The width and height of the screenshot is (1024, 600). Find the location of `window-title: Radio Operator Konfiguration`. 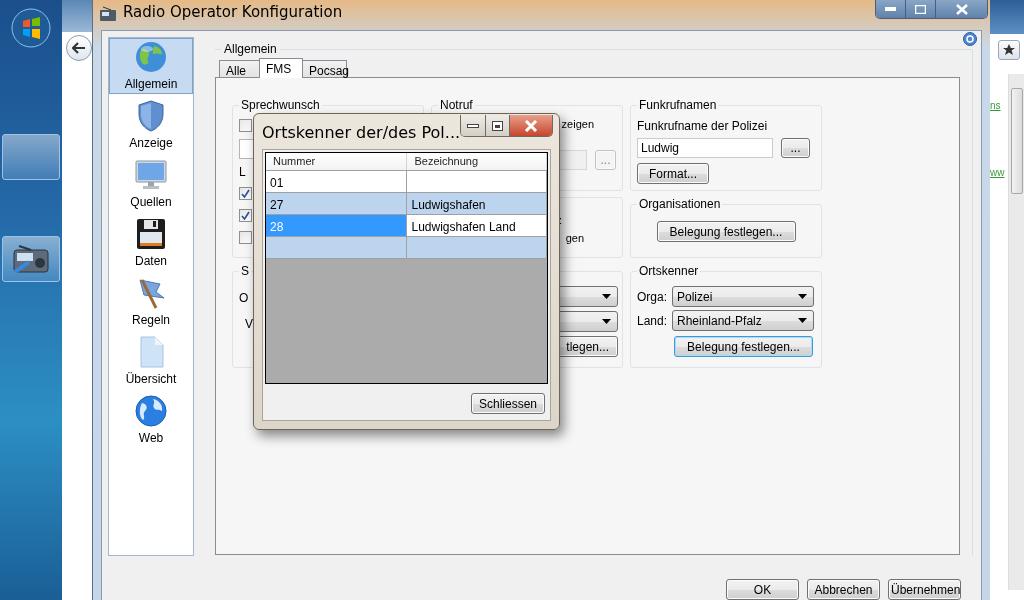

window-title: Radio Operator Konfiguration is located at coordinates (233, 12).